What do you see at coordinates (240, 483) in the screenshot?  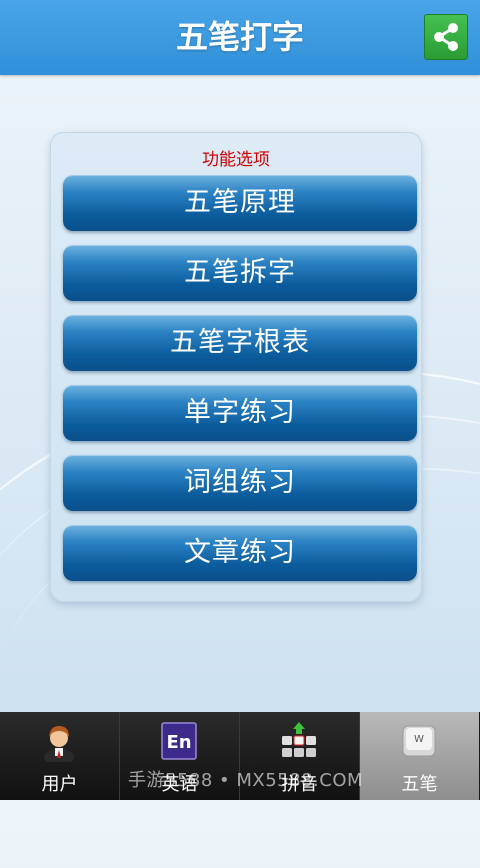 I see `menu-button-phrase-practice: 词组练习` at bounding box center [240, 483].